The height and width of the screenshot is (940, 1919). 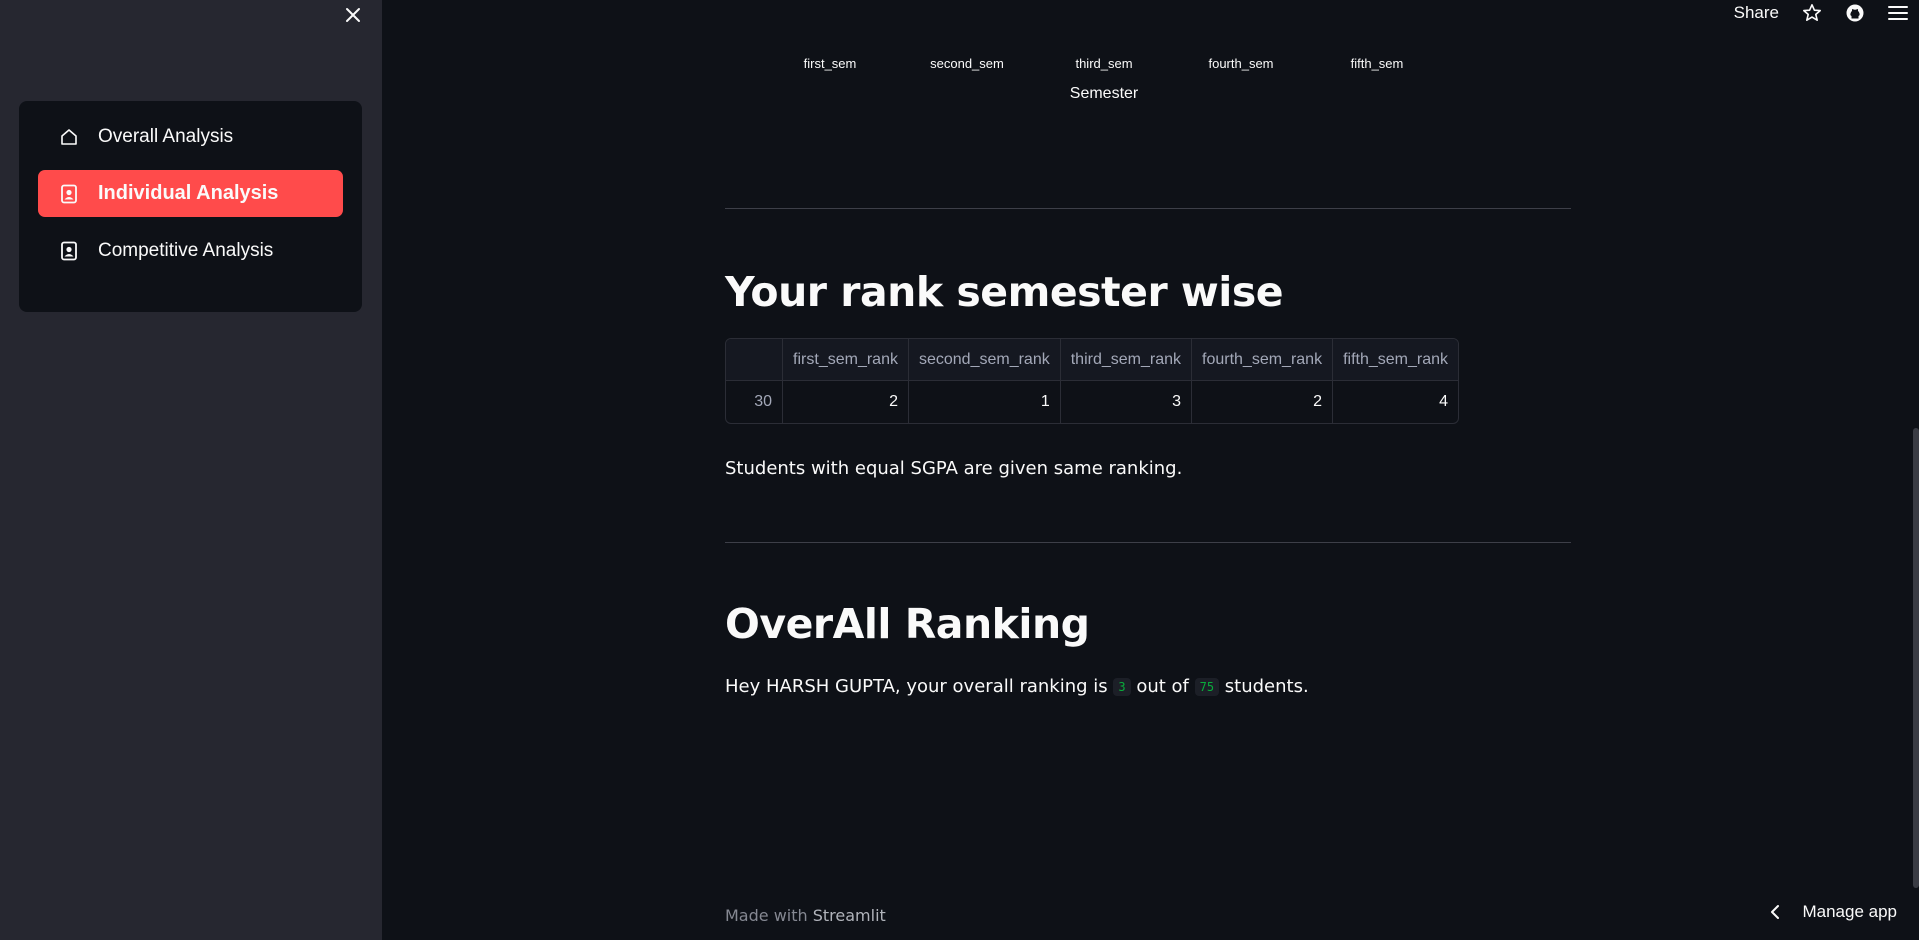 I want to click on share-button: Share, so click(x=1756, y=13).